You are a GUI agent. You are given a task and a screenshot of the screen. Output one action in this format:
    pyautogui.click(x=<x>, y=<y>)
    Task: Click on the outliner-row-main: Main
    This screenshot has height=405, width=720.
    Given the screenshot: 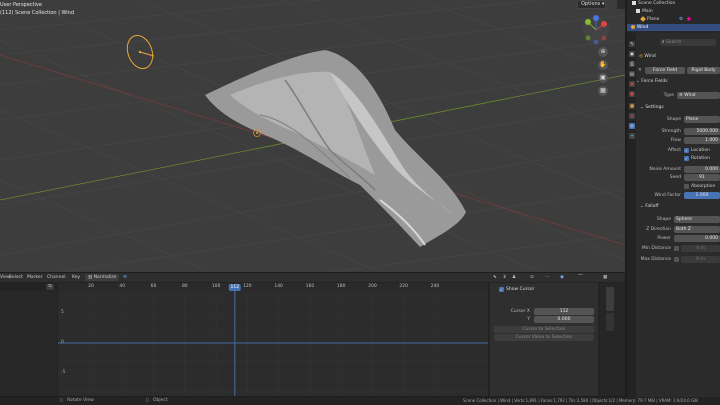 What is the action you would take?
    pyautogui.click(x=673, y=11)
    